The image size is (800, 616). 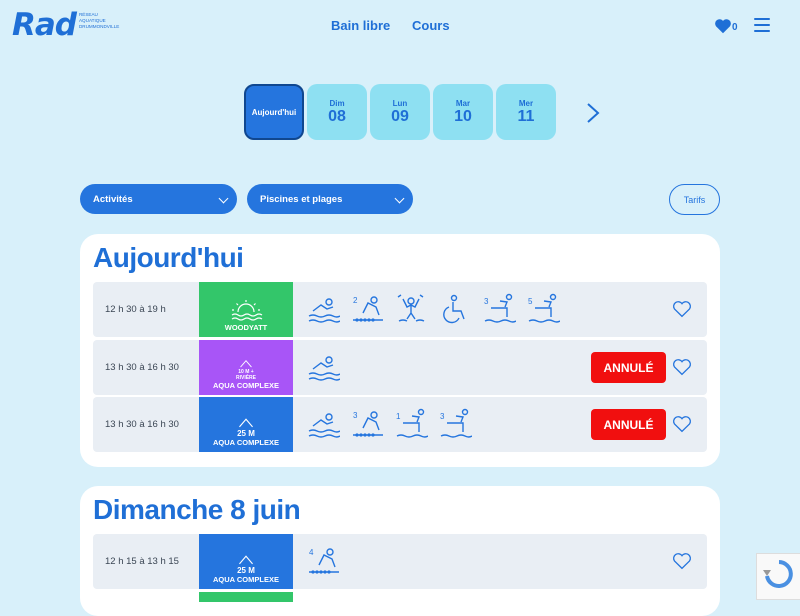 I want to click on date-tab-today: Aujourd'hui, so click(x=274, y=112).